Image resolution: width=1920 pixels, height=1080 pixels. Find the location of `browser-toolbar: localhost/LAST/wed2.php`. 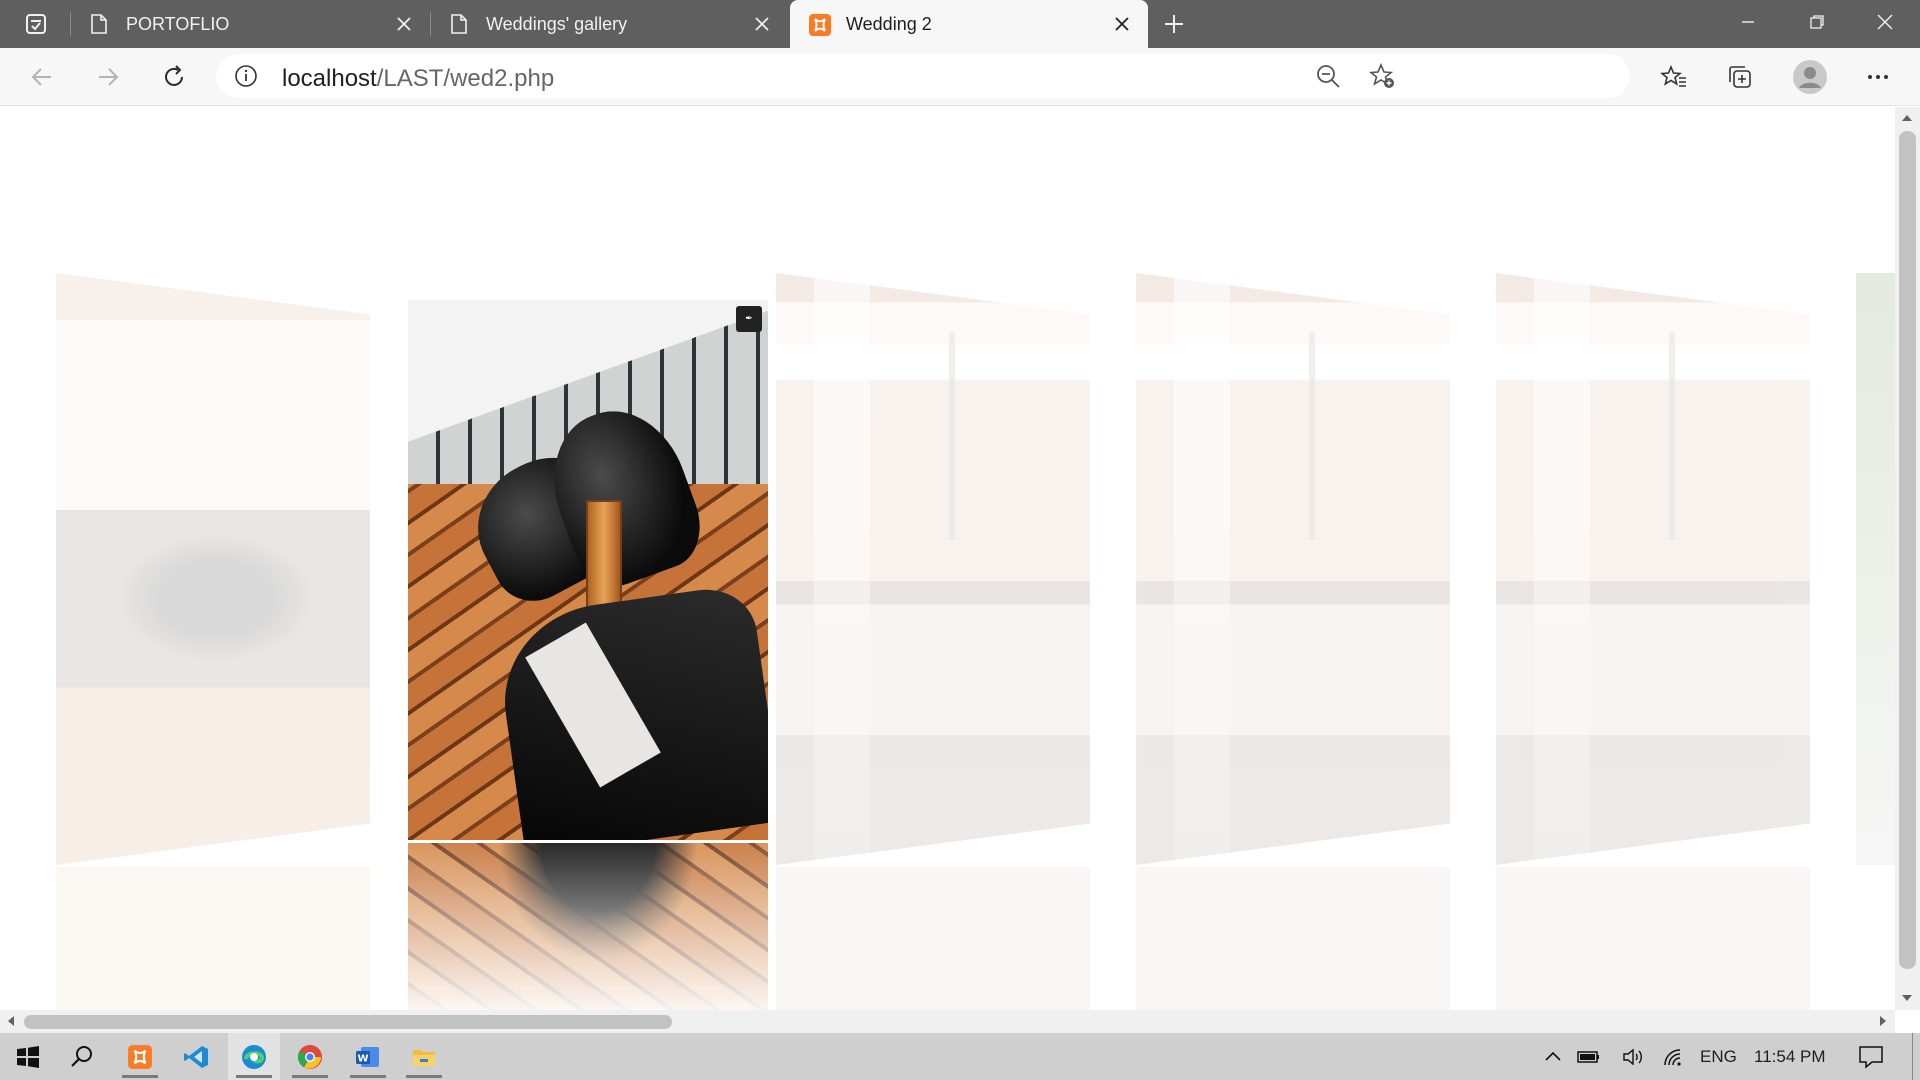

browser-toolbar: localhost/LAST/wed2.php is located at coordinates (960, 77).